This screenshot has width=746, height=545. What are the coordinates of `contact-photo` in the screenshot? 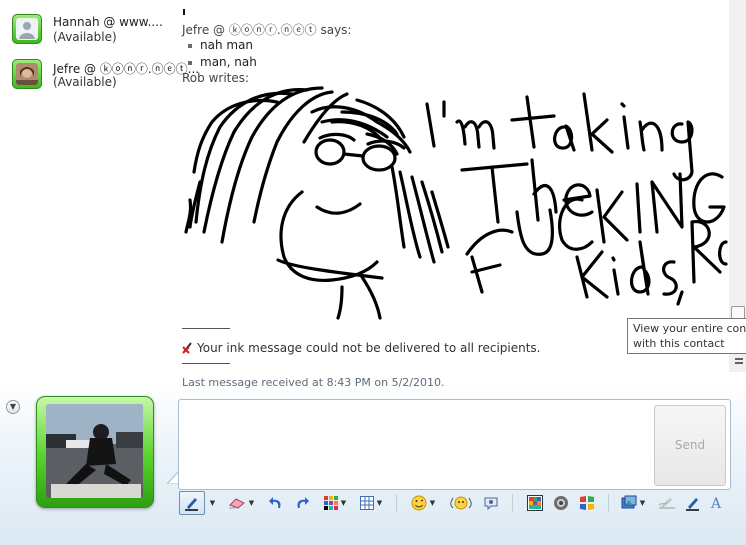 It's located at (27, 74).